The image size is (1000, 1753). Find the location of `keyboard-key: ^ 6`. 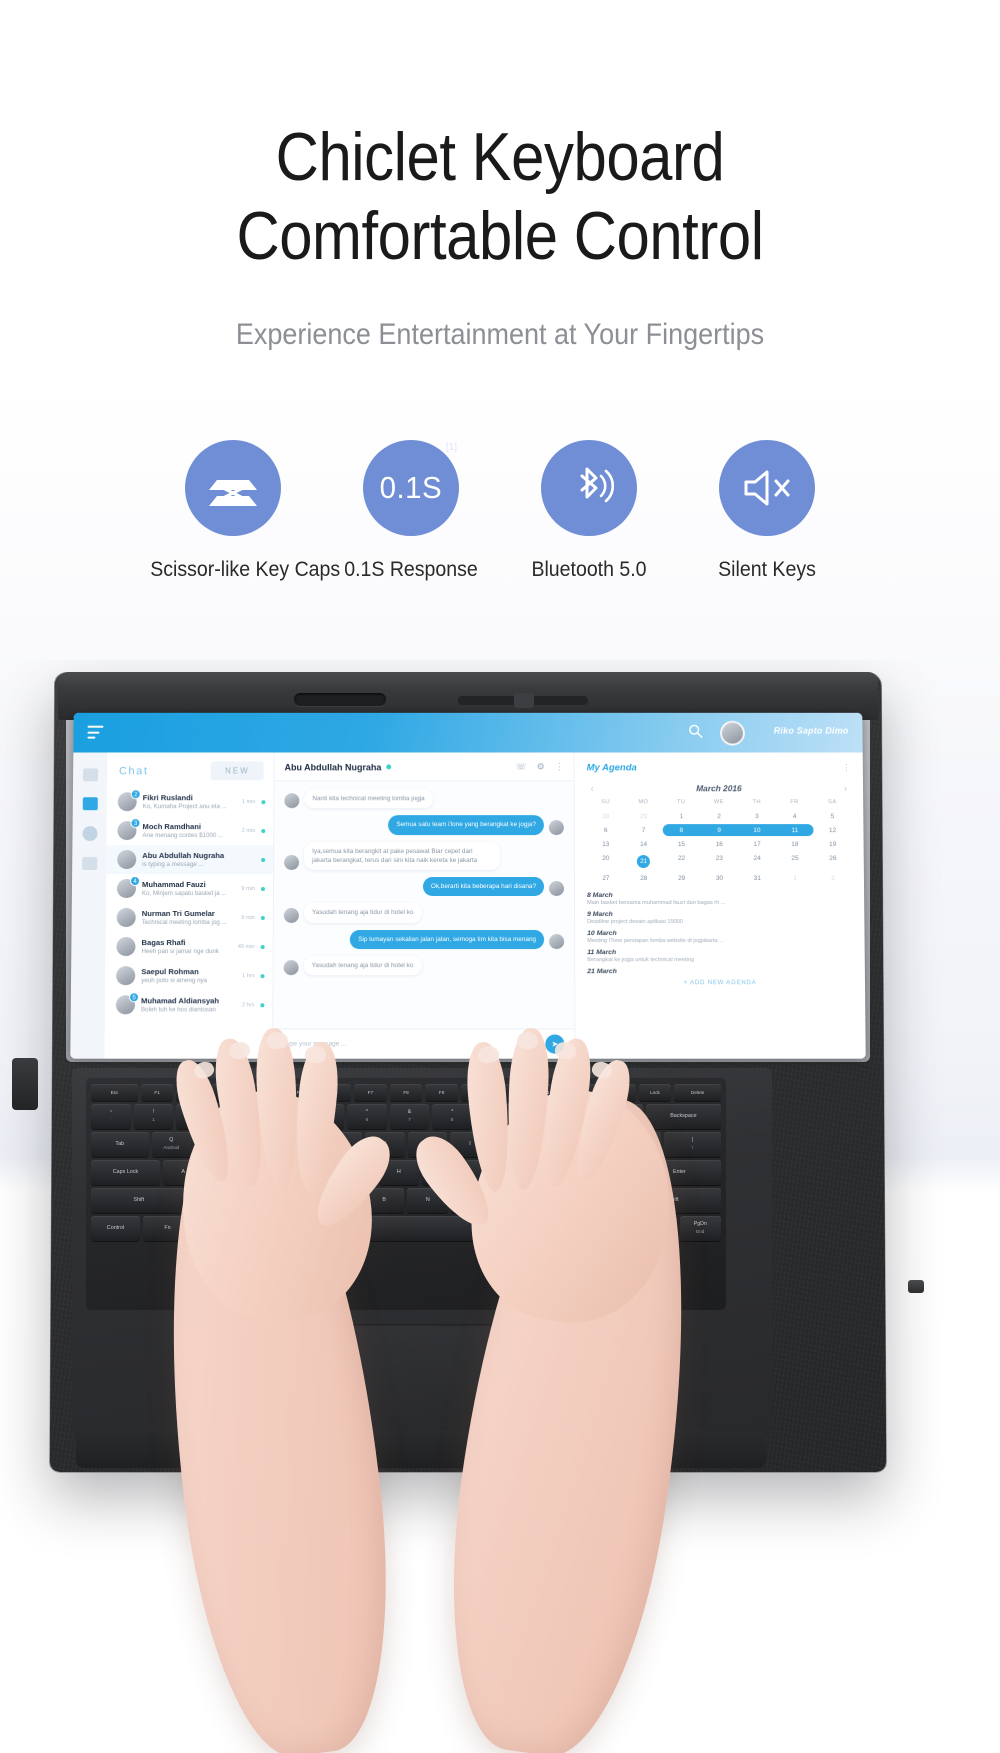

keyboard-key: ^ 6 is located at coordinates (367, 1116).